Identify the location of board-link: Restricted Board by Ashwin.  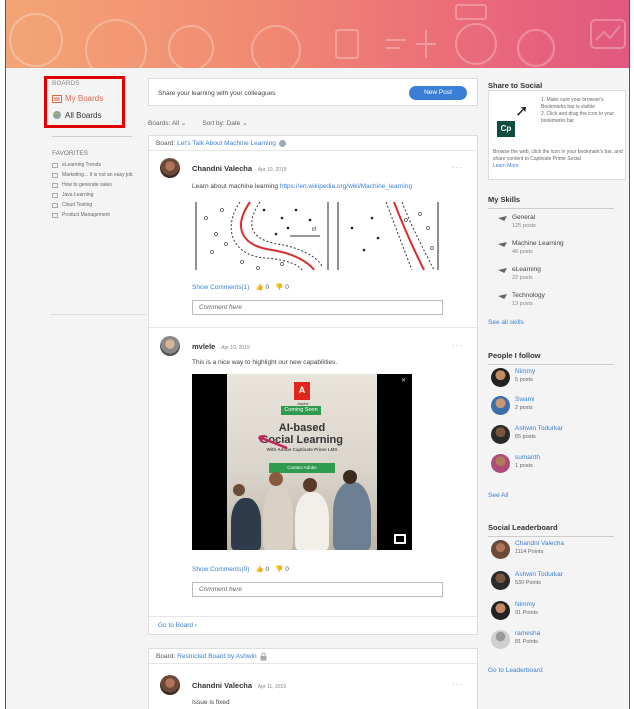
(216, 656).